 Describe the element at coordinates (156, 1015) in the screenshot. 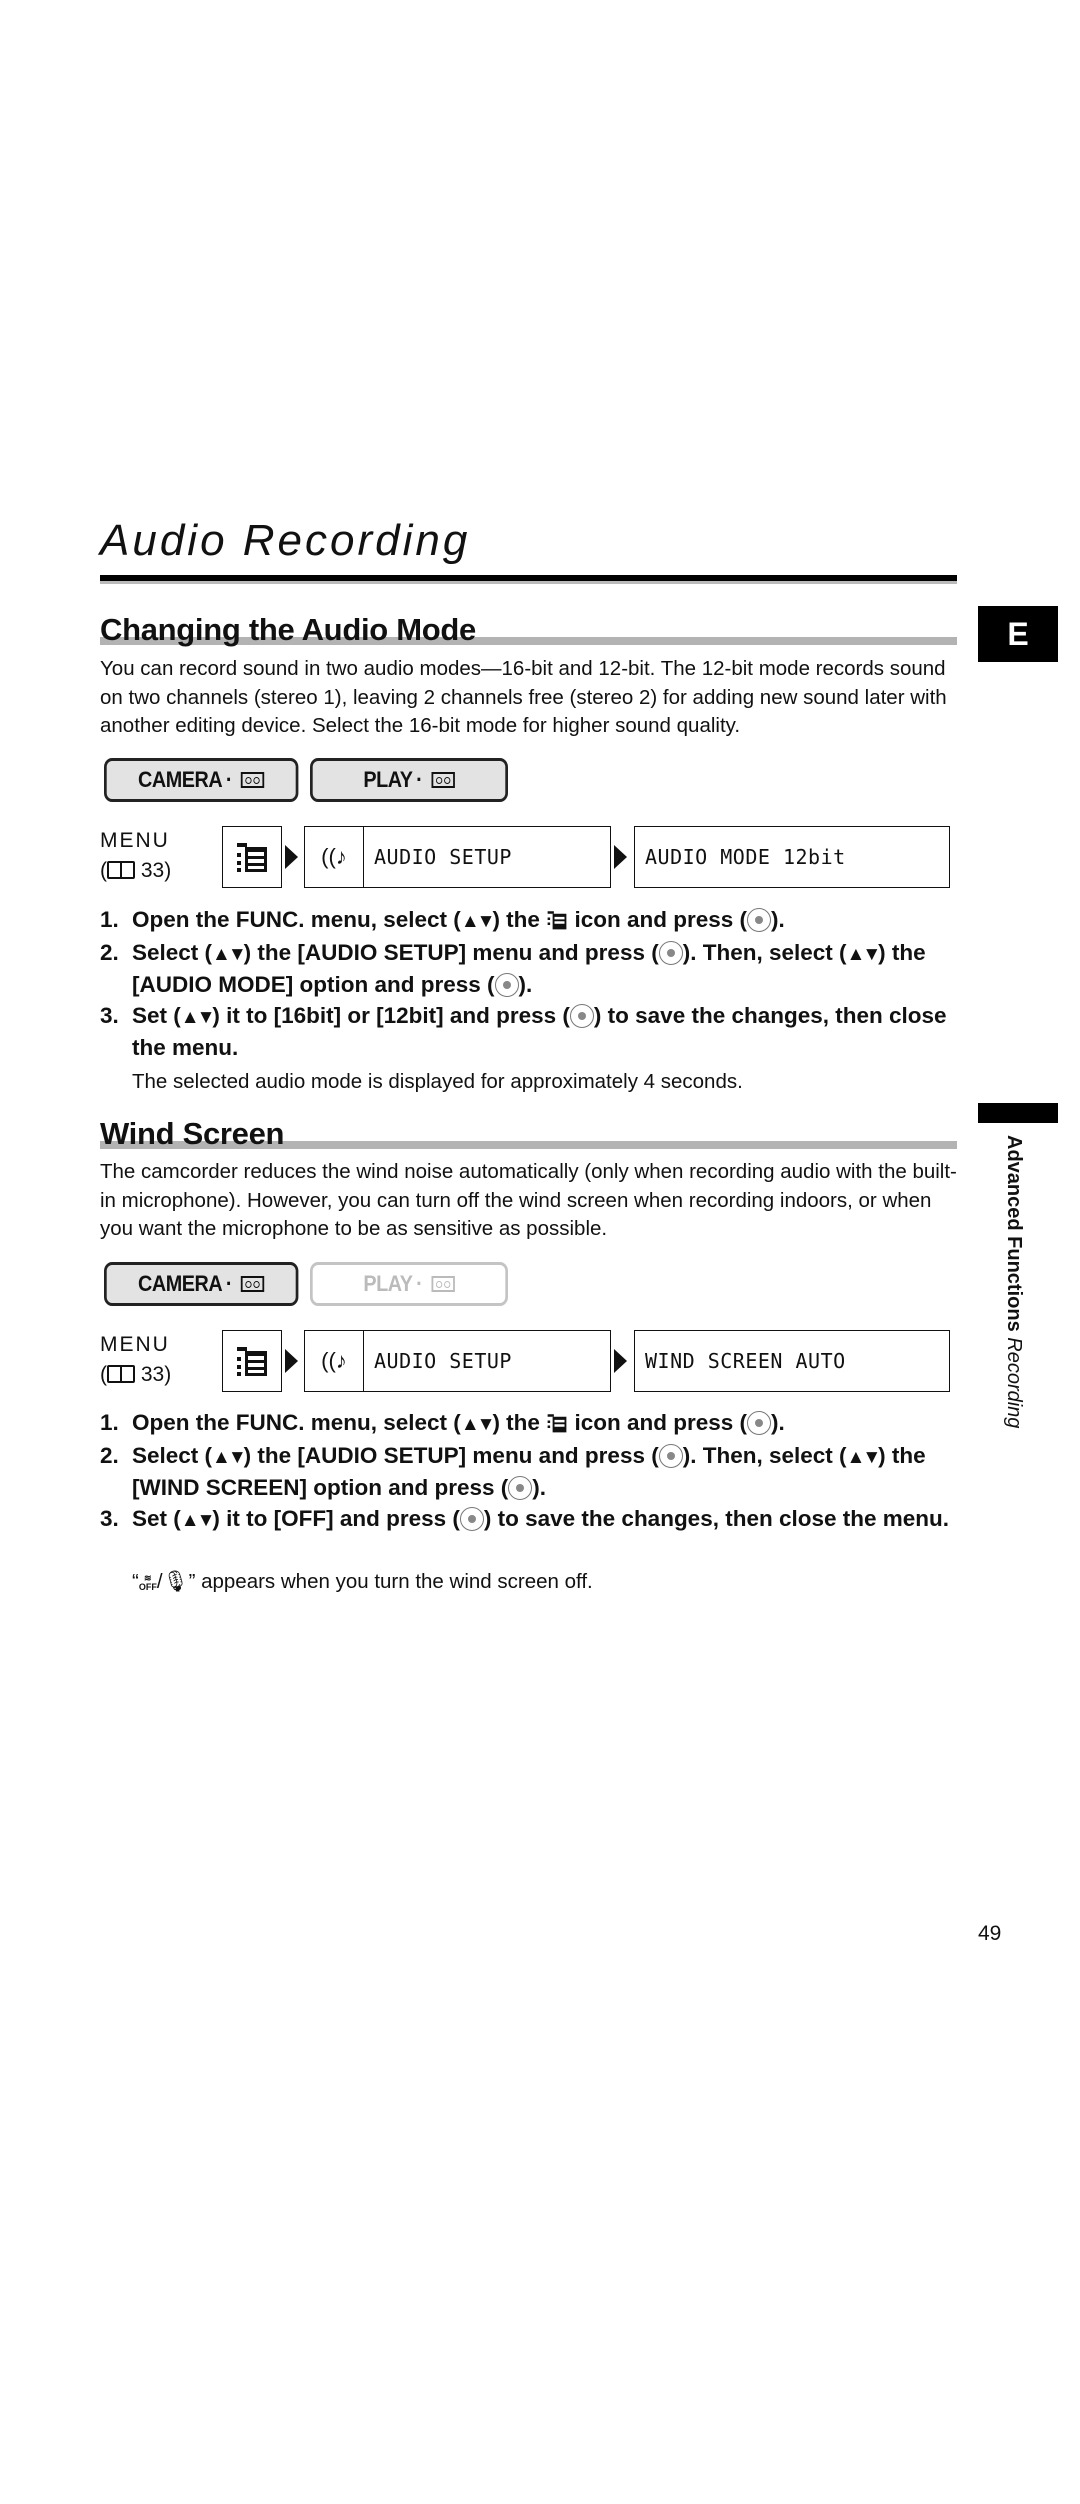

I see `step-text: Set (` at that location.